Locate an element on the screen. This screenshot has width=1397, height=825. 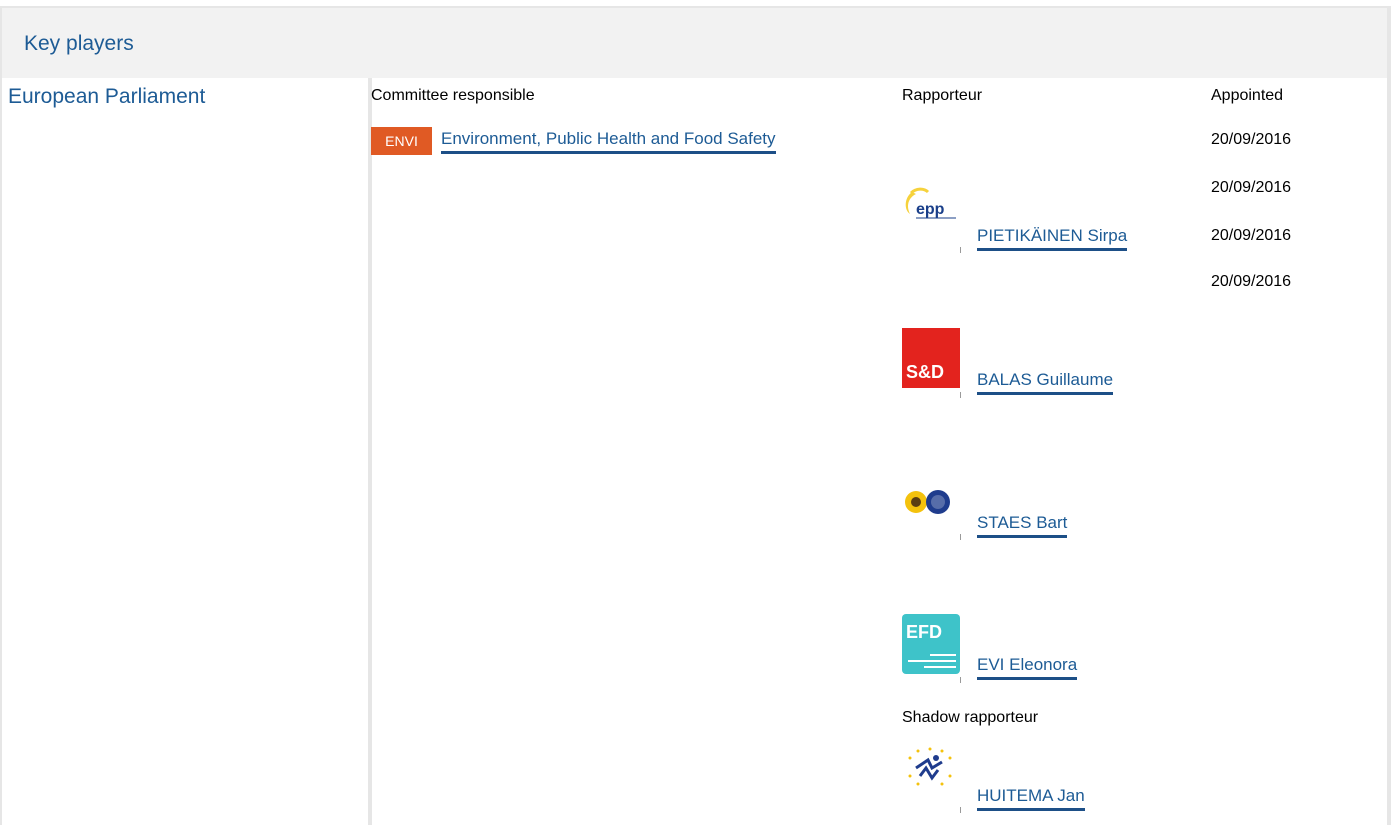
efd-logo-text: EFD is located at coordinates (924, 632).